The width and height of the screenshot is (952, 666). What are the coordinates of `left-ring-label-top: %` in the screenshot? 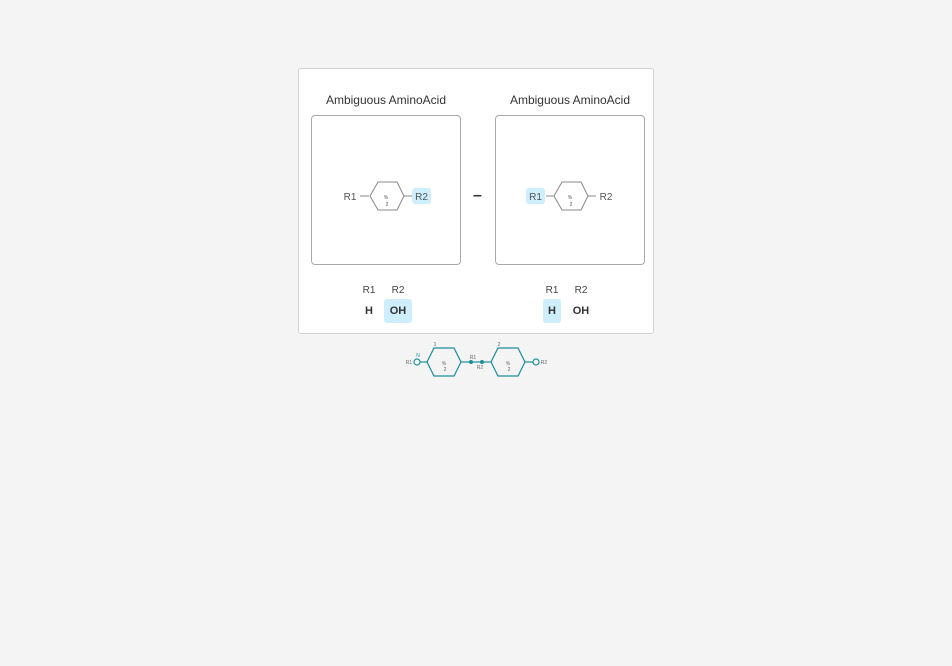 It's located at (386, 198).